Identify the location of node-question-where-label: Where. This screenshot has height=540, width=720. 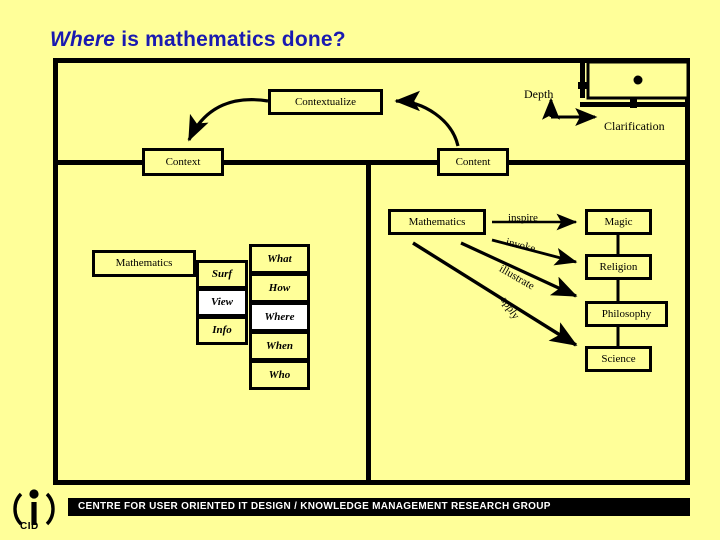
(279, 316).